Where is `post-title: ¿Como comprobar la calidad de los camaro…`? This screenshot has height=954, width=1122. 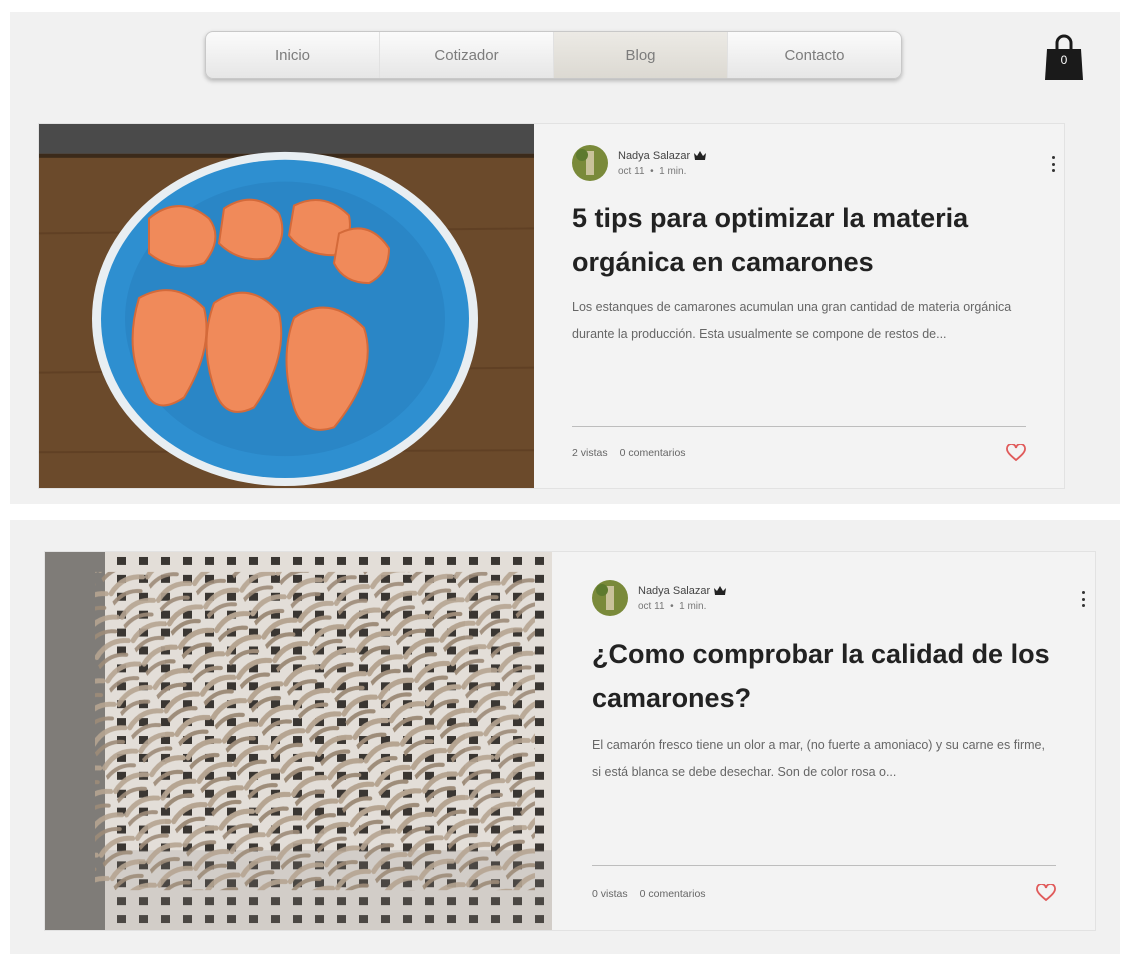 post-title: ¿Como comprobar la calidad de los camaro… is located at coordinates (827, 676).